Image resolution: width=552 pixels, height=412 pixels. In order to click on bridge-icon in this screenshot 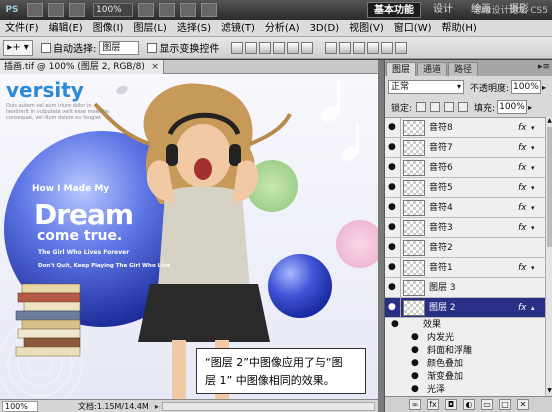, I will do `click(35, 10)`.